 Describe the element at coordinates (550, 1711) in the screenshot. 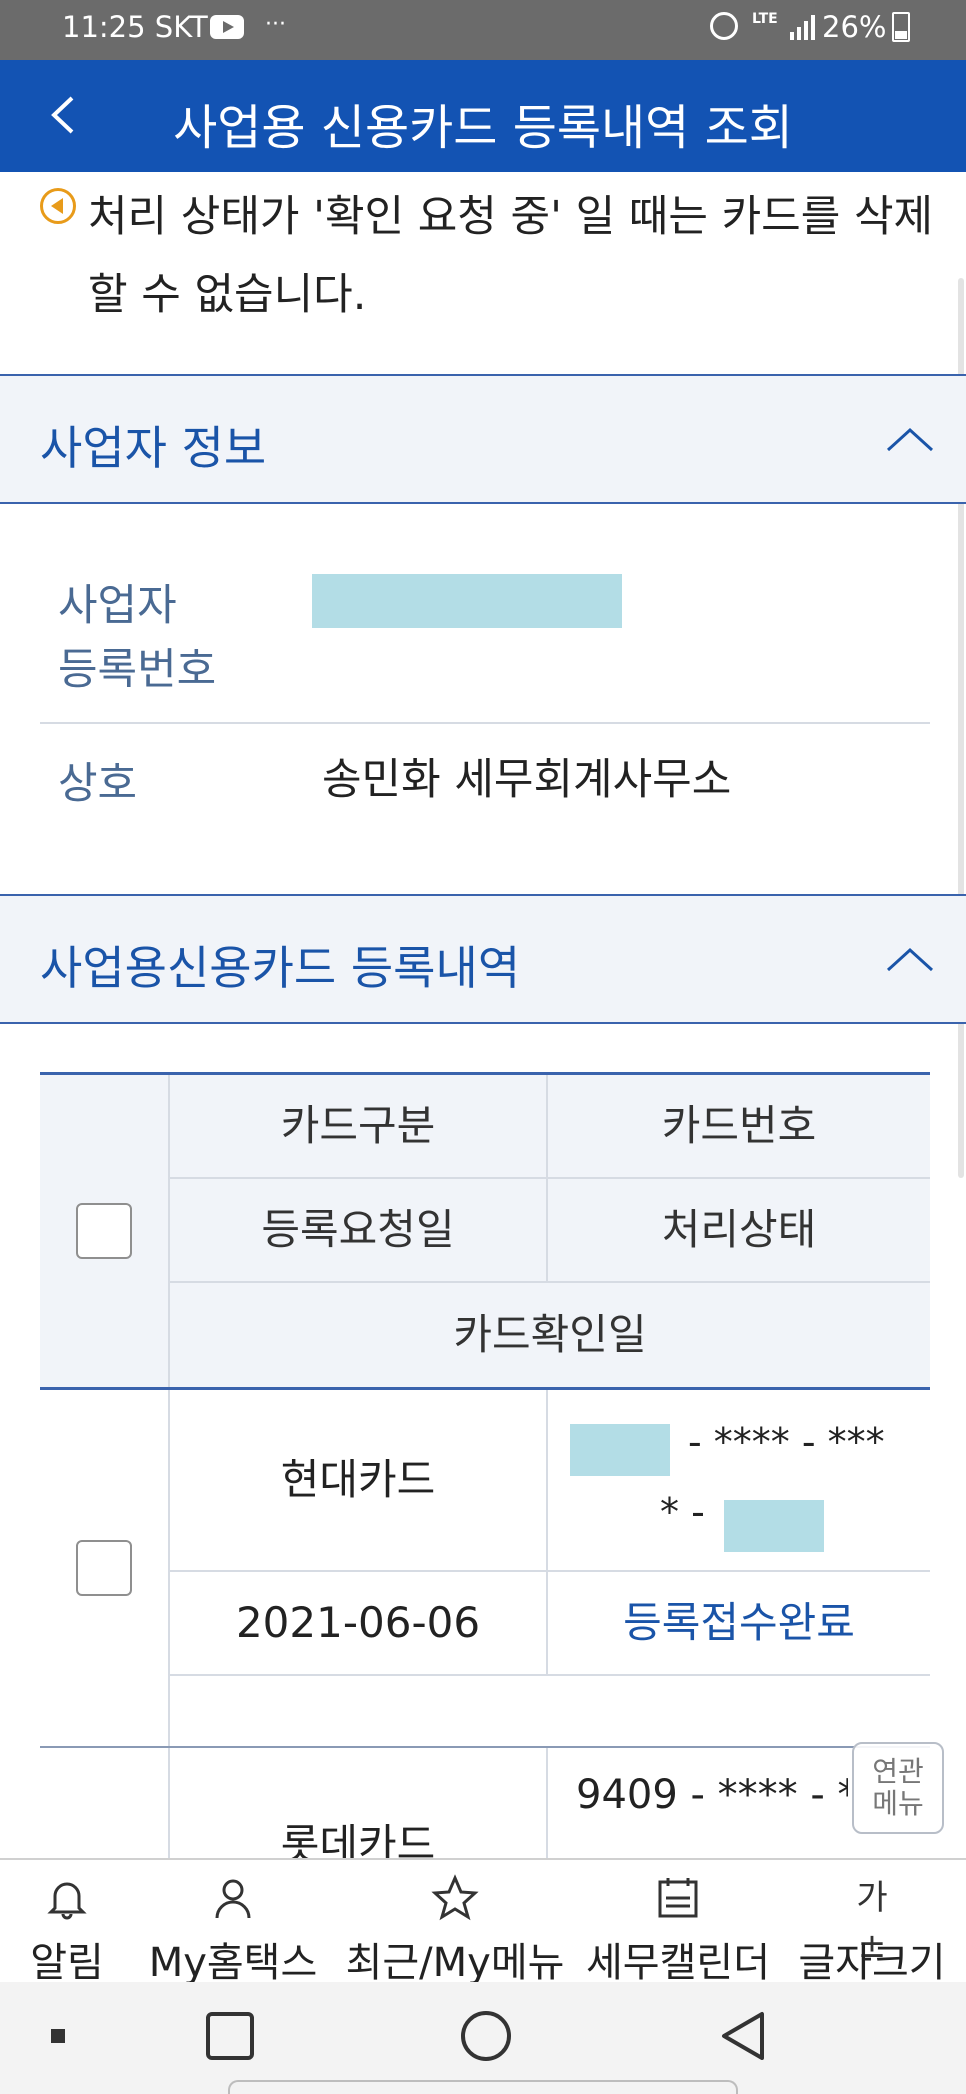

I see `confirm-date` at that location.